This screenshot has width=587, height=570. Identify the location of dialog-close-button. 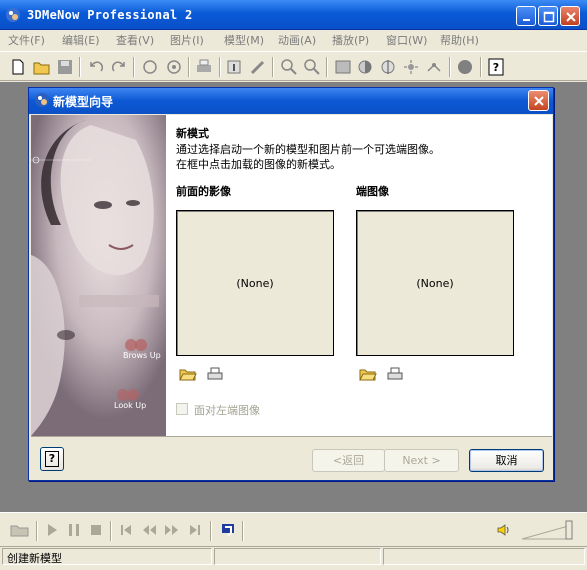
(538, 100).